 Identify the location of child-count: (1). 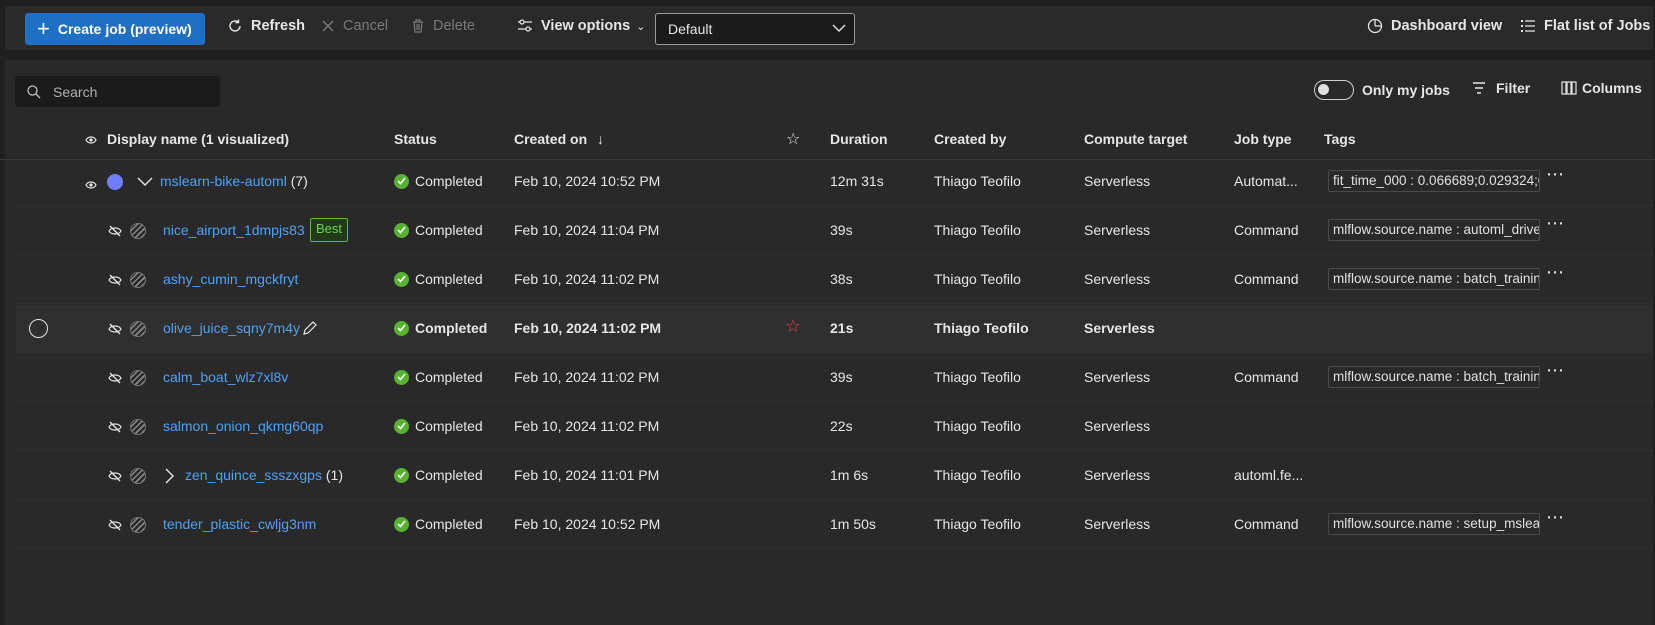
(334, 475).